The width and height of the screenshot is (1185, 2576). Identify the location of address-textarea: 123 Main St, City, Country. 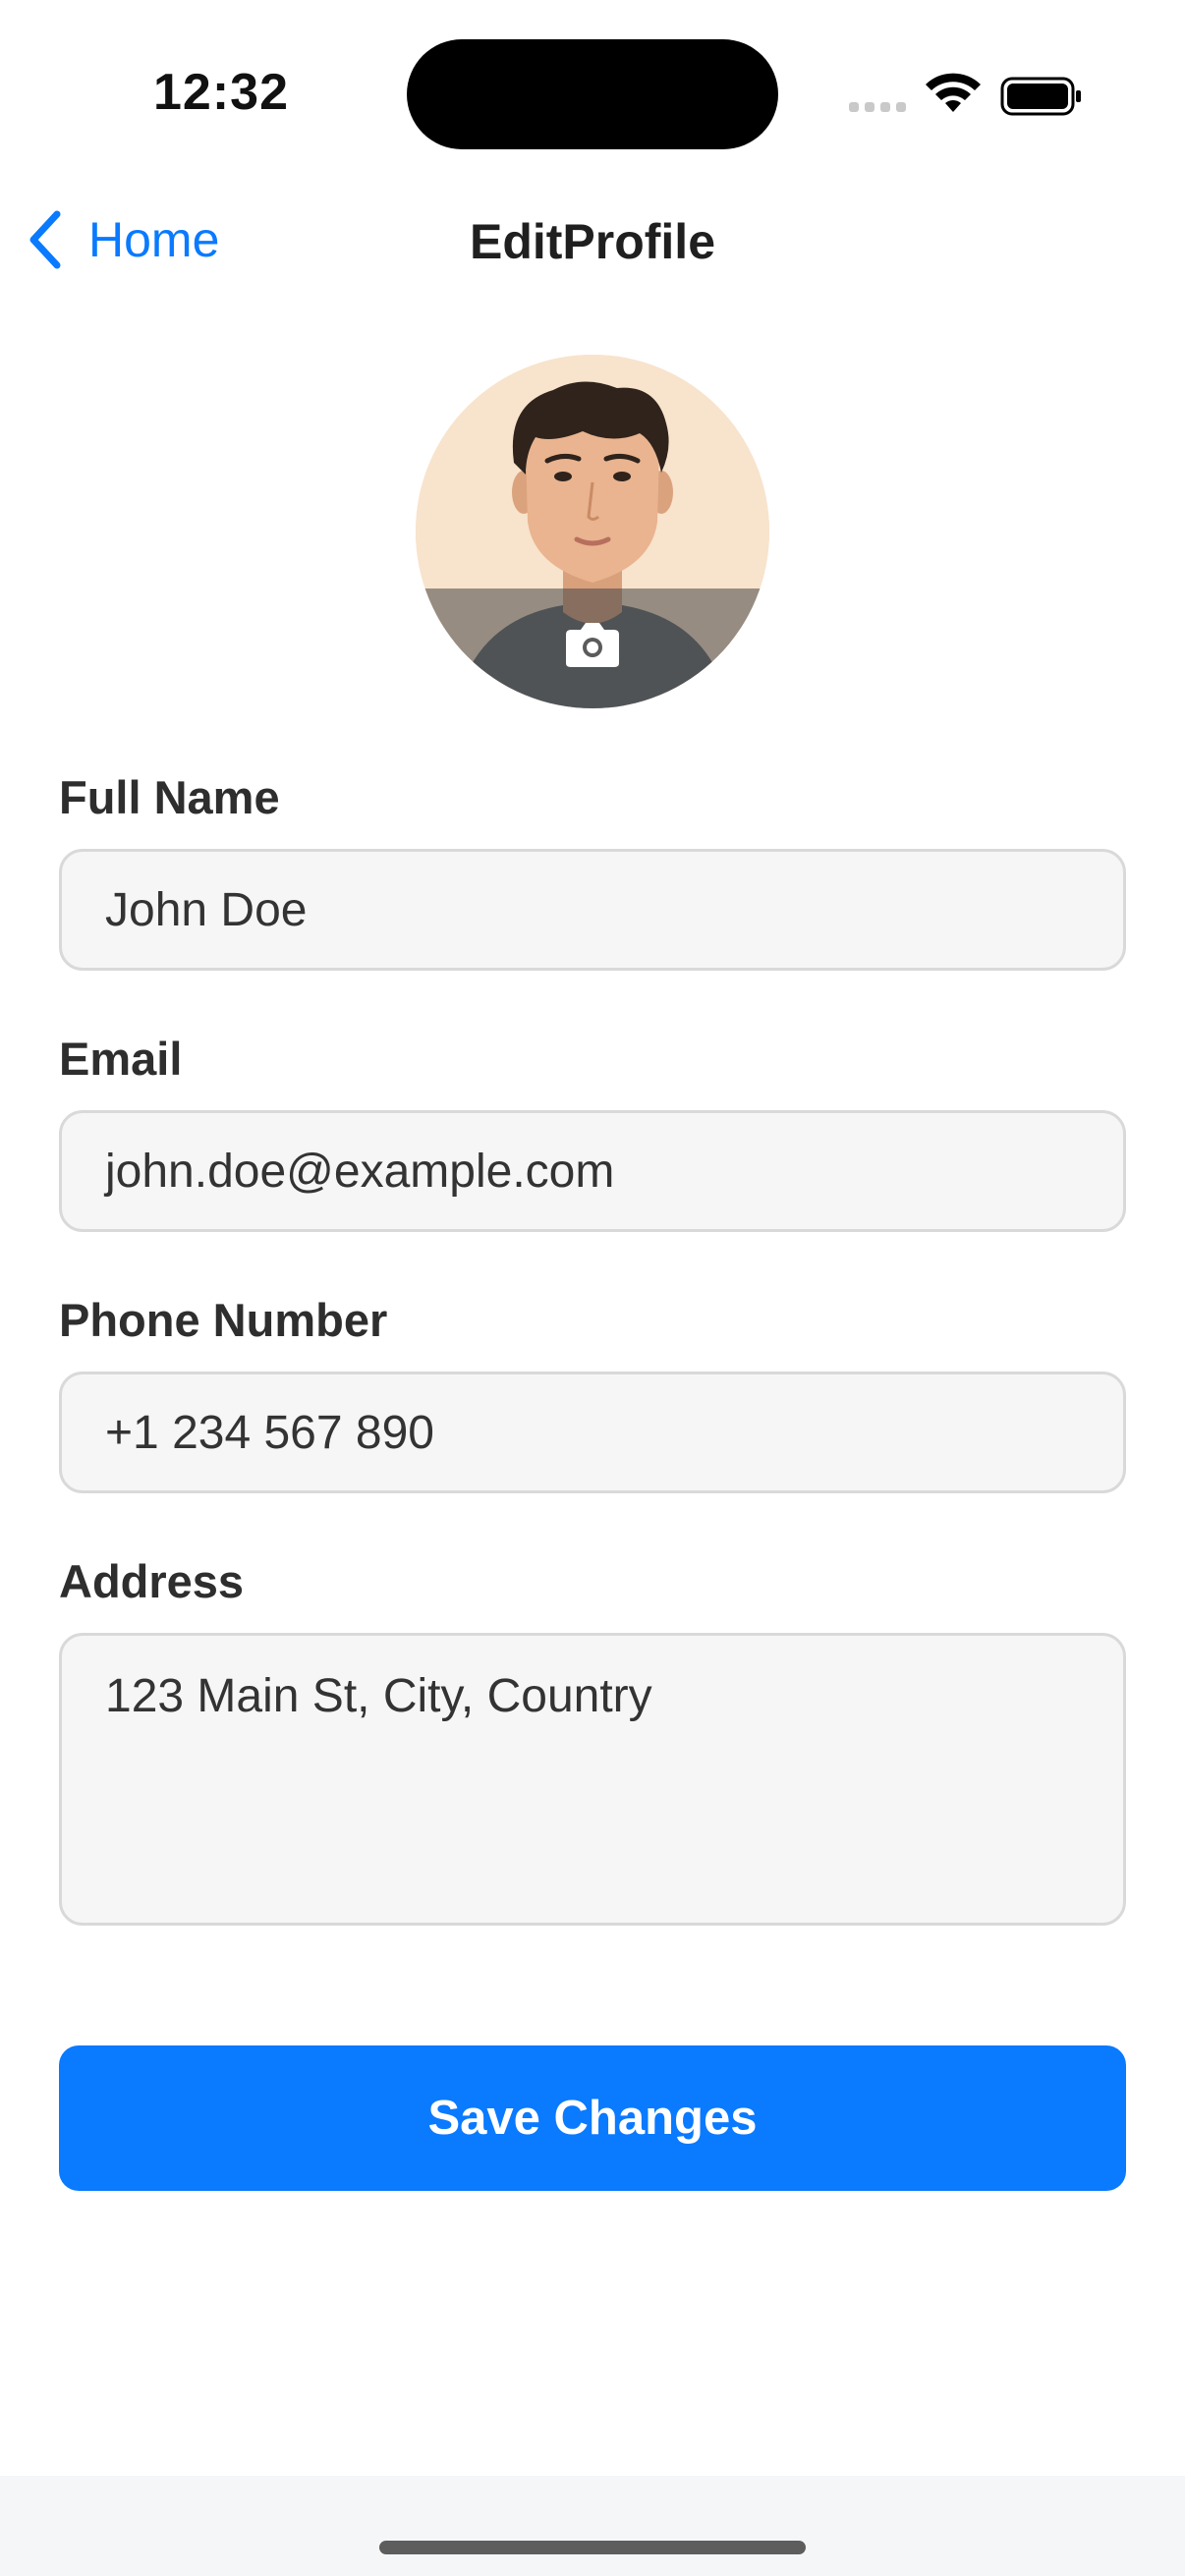
(592, 1779).